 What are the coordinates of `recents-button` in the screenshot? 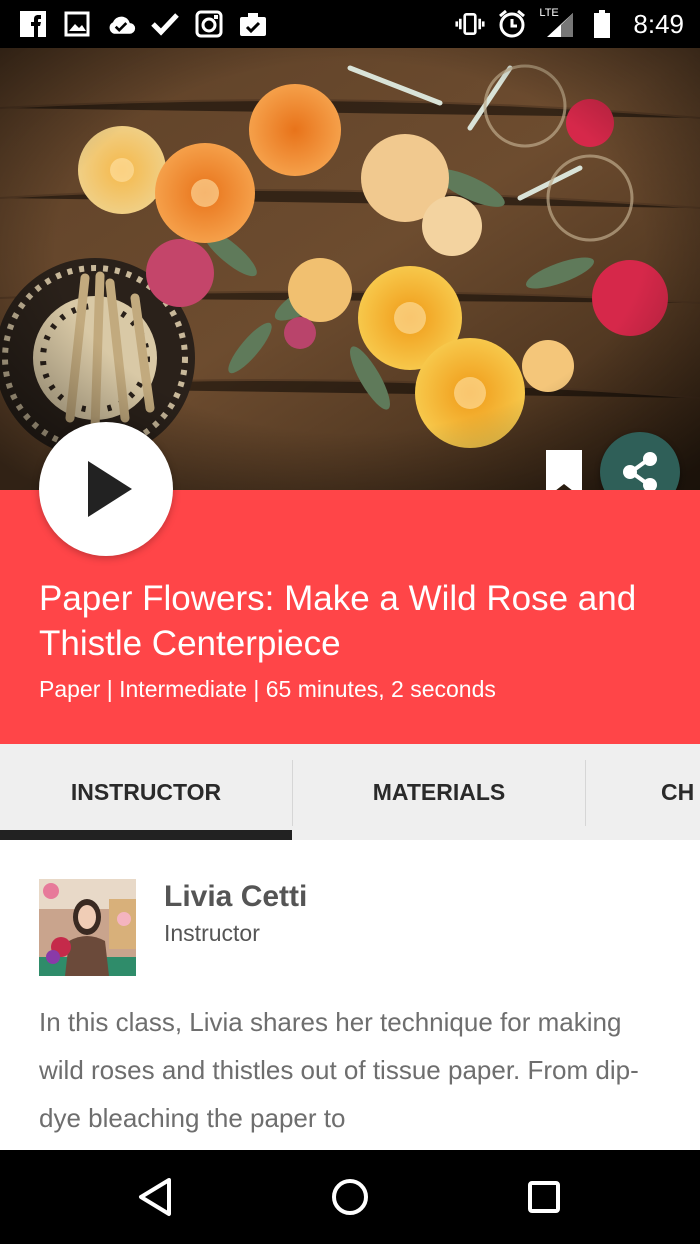 It's located at (544, 1197).